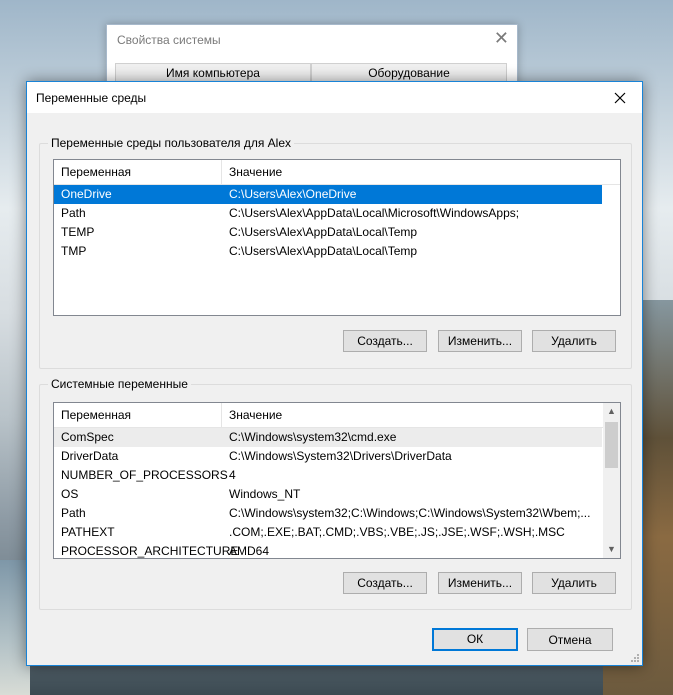 This screenshot has width=673, height=695. I want to click on system-properties-title: Свойства системы, so click(169, 40).